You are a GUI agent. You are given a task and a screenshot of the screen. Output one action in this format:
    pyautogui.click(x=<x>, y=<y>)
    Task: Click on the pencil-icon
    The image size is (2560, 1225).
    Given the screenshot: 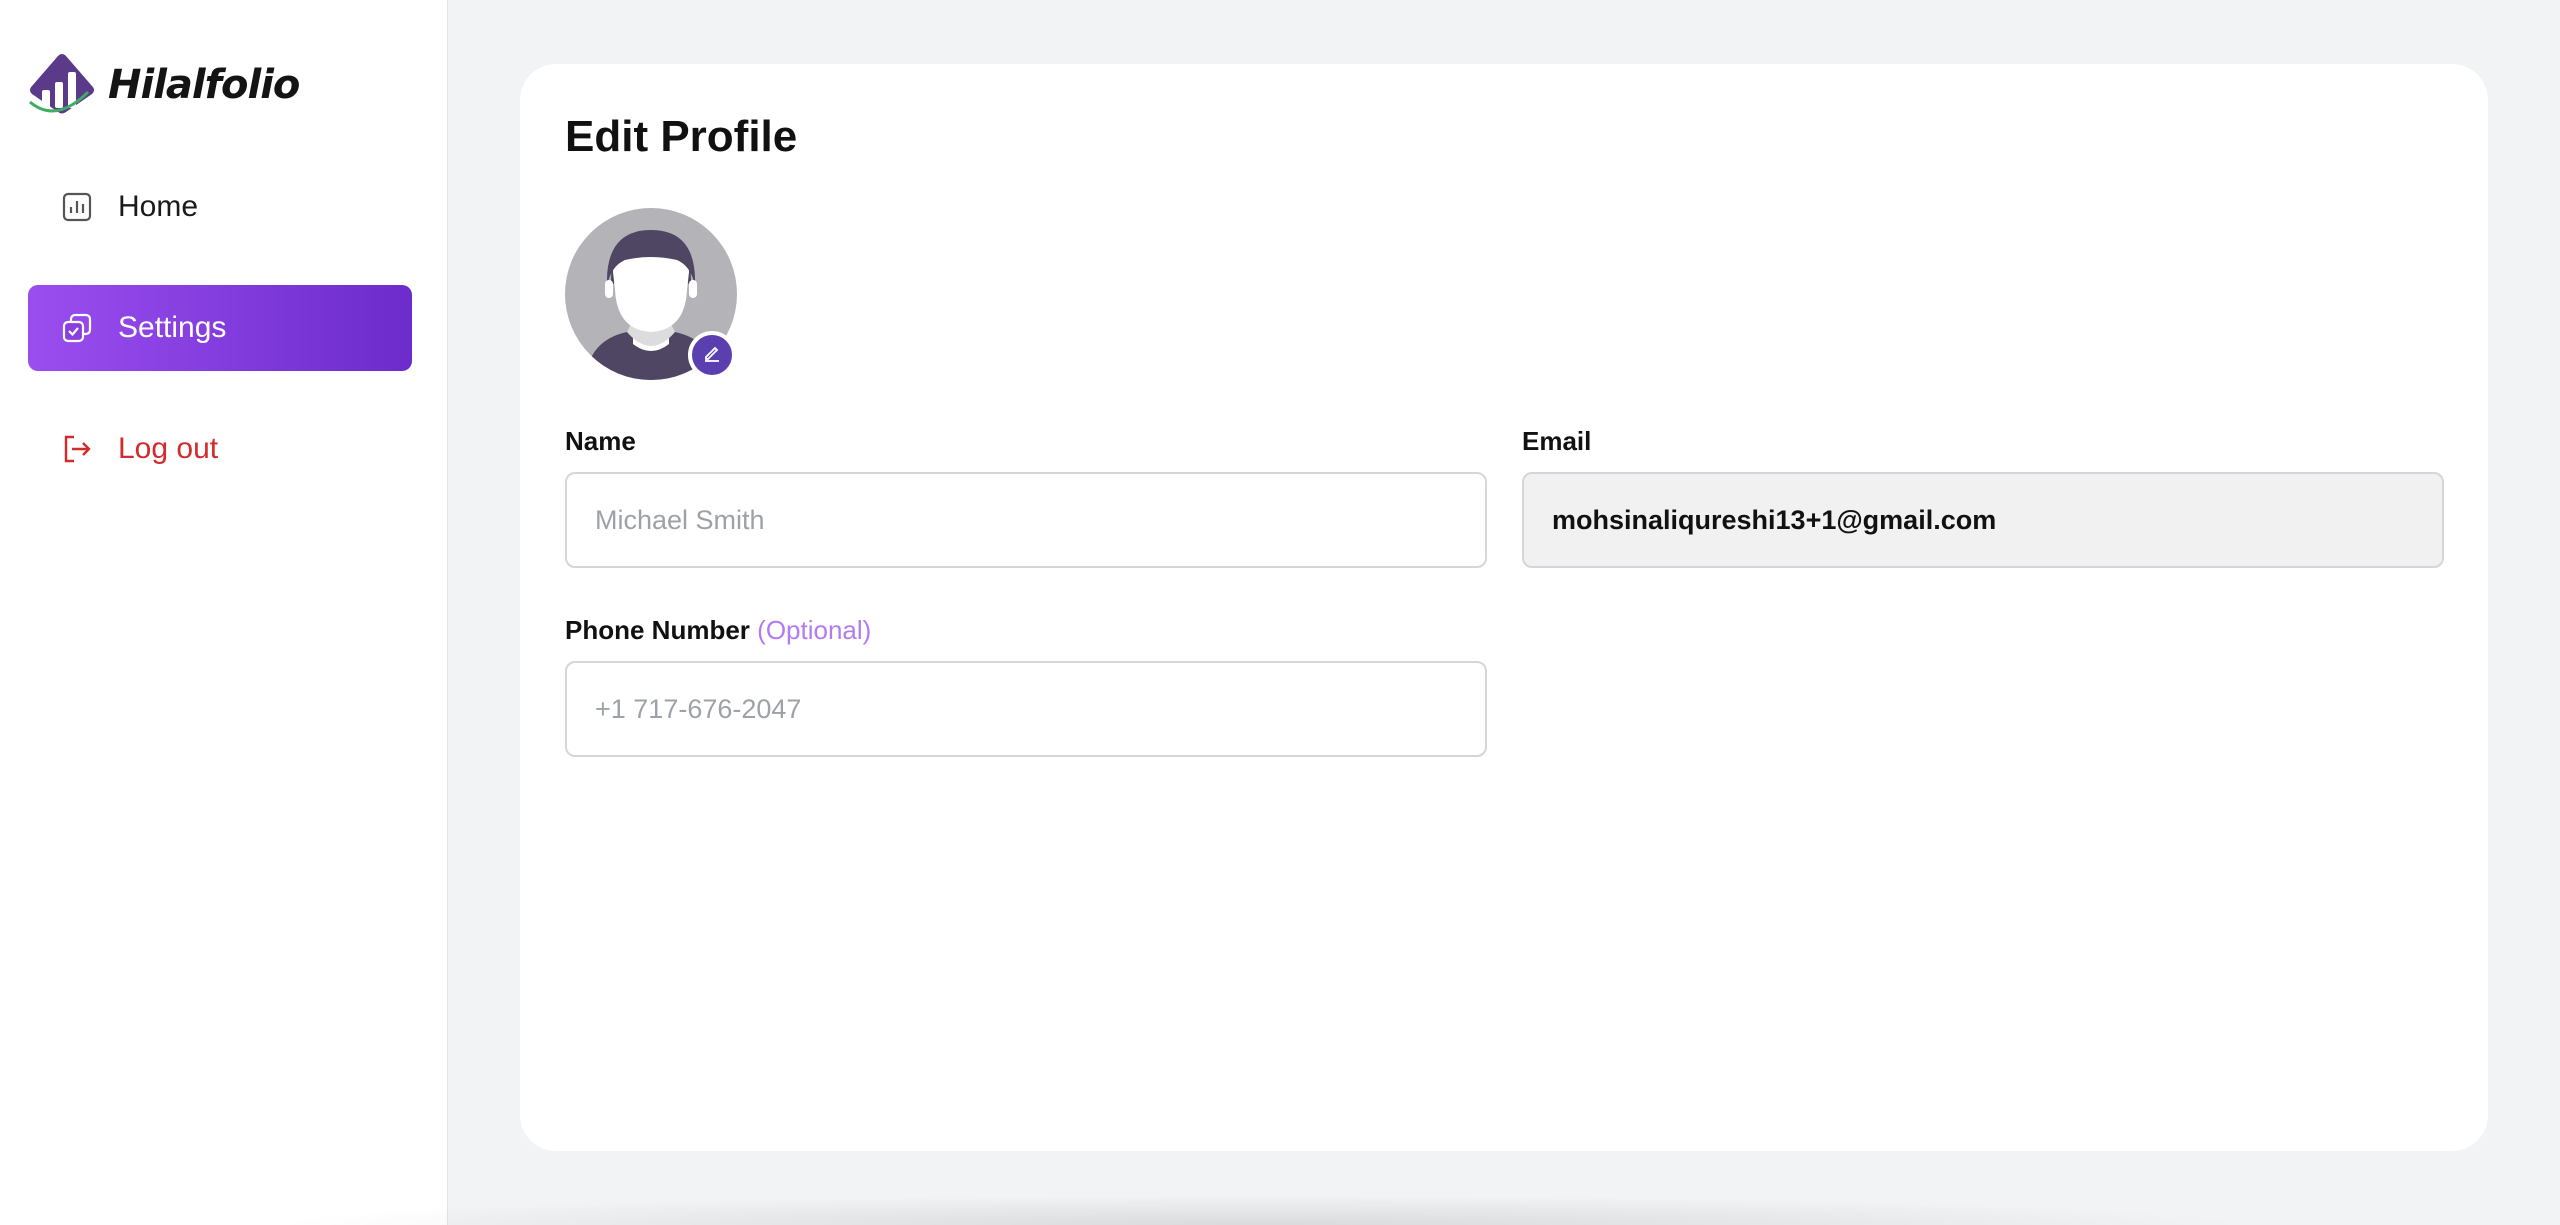 What is the action you would take?
    pyautogui.click(x=712, y=355)
    